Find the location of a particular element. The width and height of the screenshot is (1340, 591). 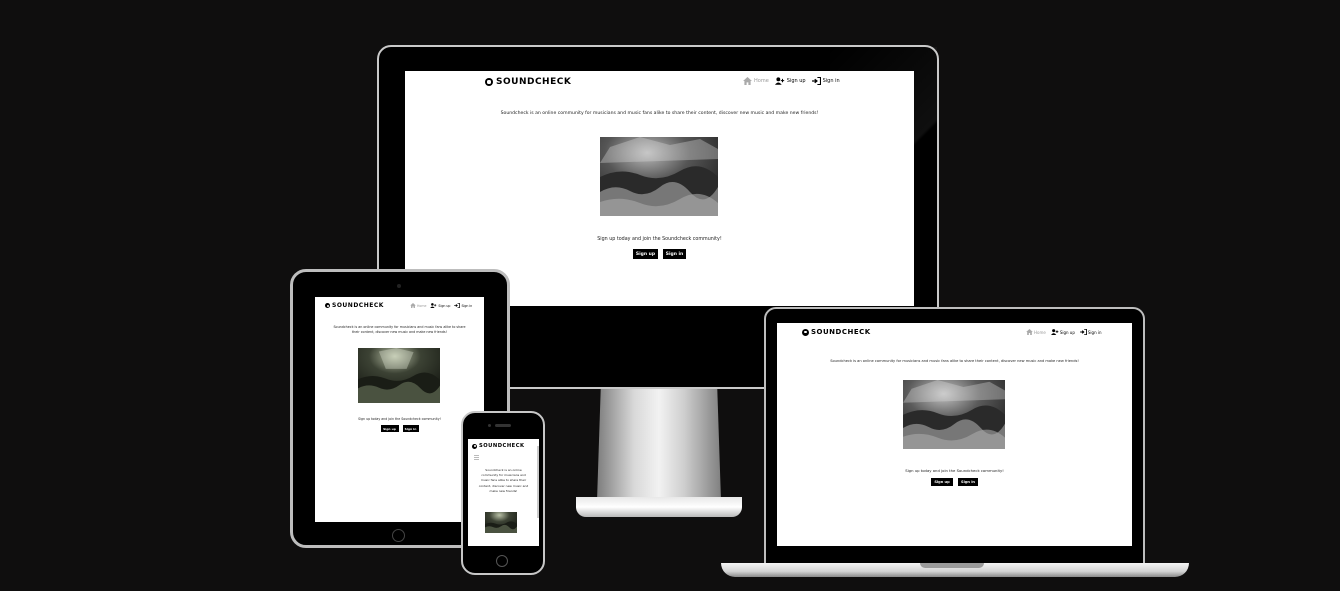

tablet-sign-in-button: Sign in is located at coordinates (410, 428).